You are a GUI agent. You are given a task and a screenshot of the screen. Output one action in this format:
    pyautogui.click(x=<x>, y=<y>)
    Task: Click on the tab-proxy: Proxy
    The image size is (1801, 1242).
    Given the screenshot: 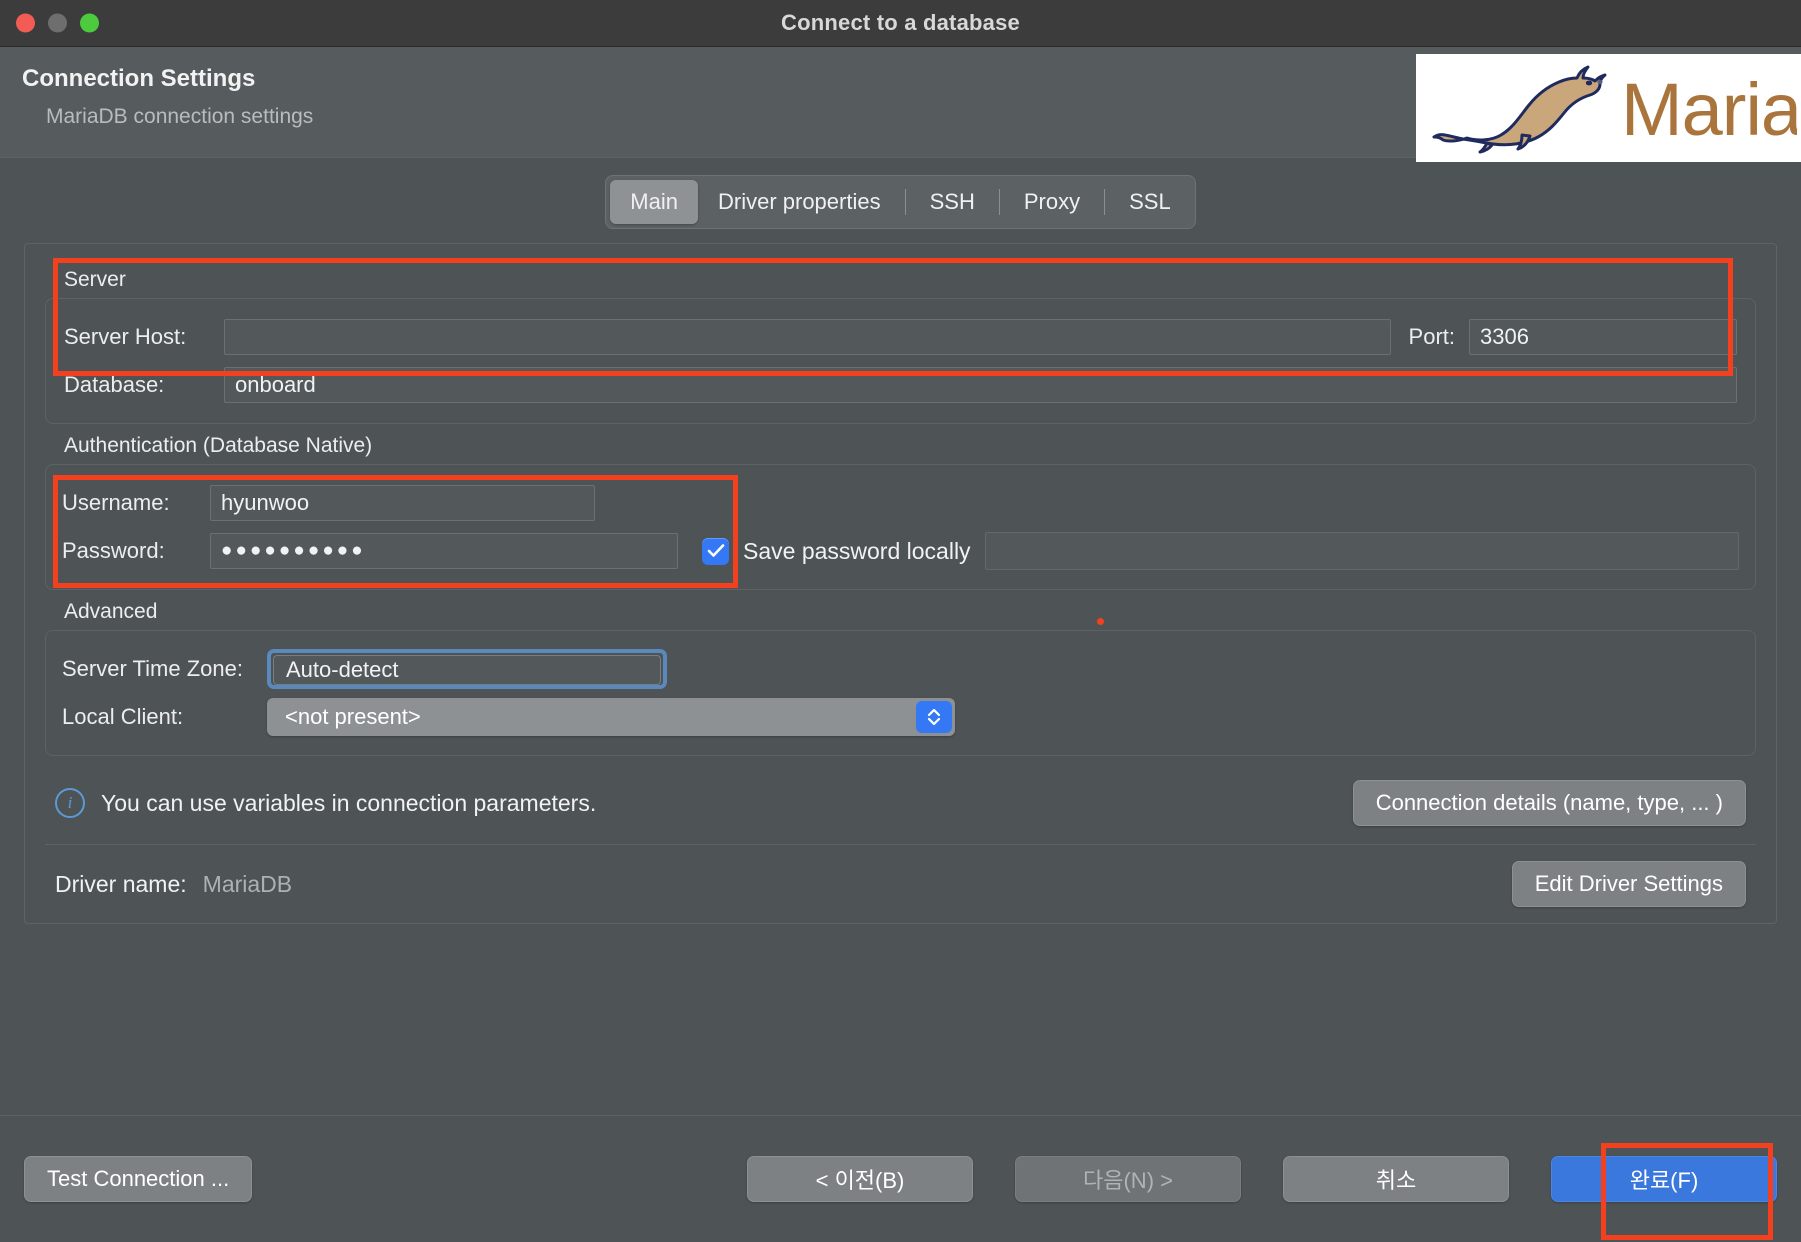 What is the action you would take?
    pyautogui.click(x=1052, y=202)
    